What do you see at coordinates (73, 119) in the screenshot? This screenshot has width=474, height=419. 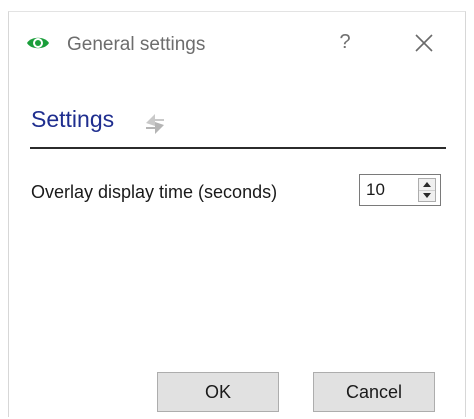 I see `section-title: Settings` at bounding box center [73, 119].